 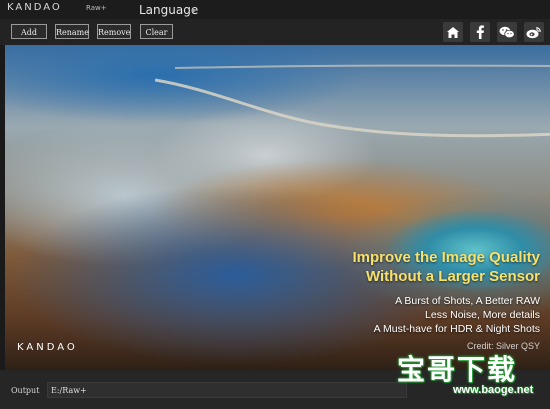 What do you see at coordinates (114, 31) in the screenshot?
I see `remove-button: Remove` at bounding box center [114, 31].